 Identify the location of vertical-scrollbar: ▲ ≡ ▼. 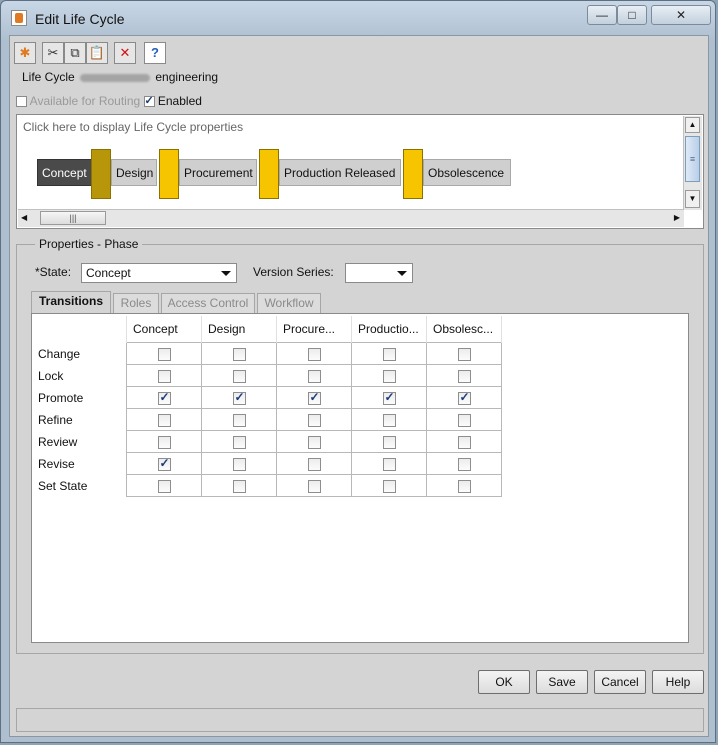
(692, 163).